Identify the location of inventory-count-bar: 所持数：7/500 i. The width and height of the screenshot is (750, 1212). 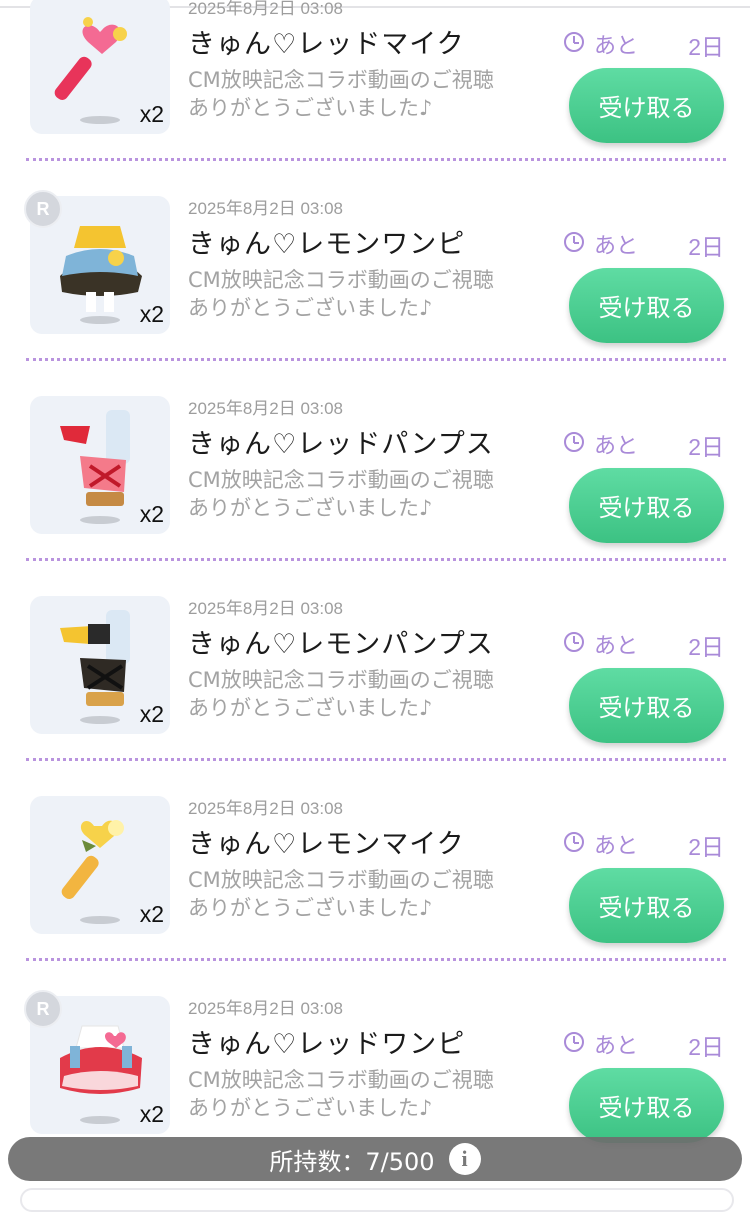
(375, 1159).